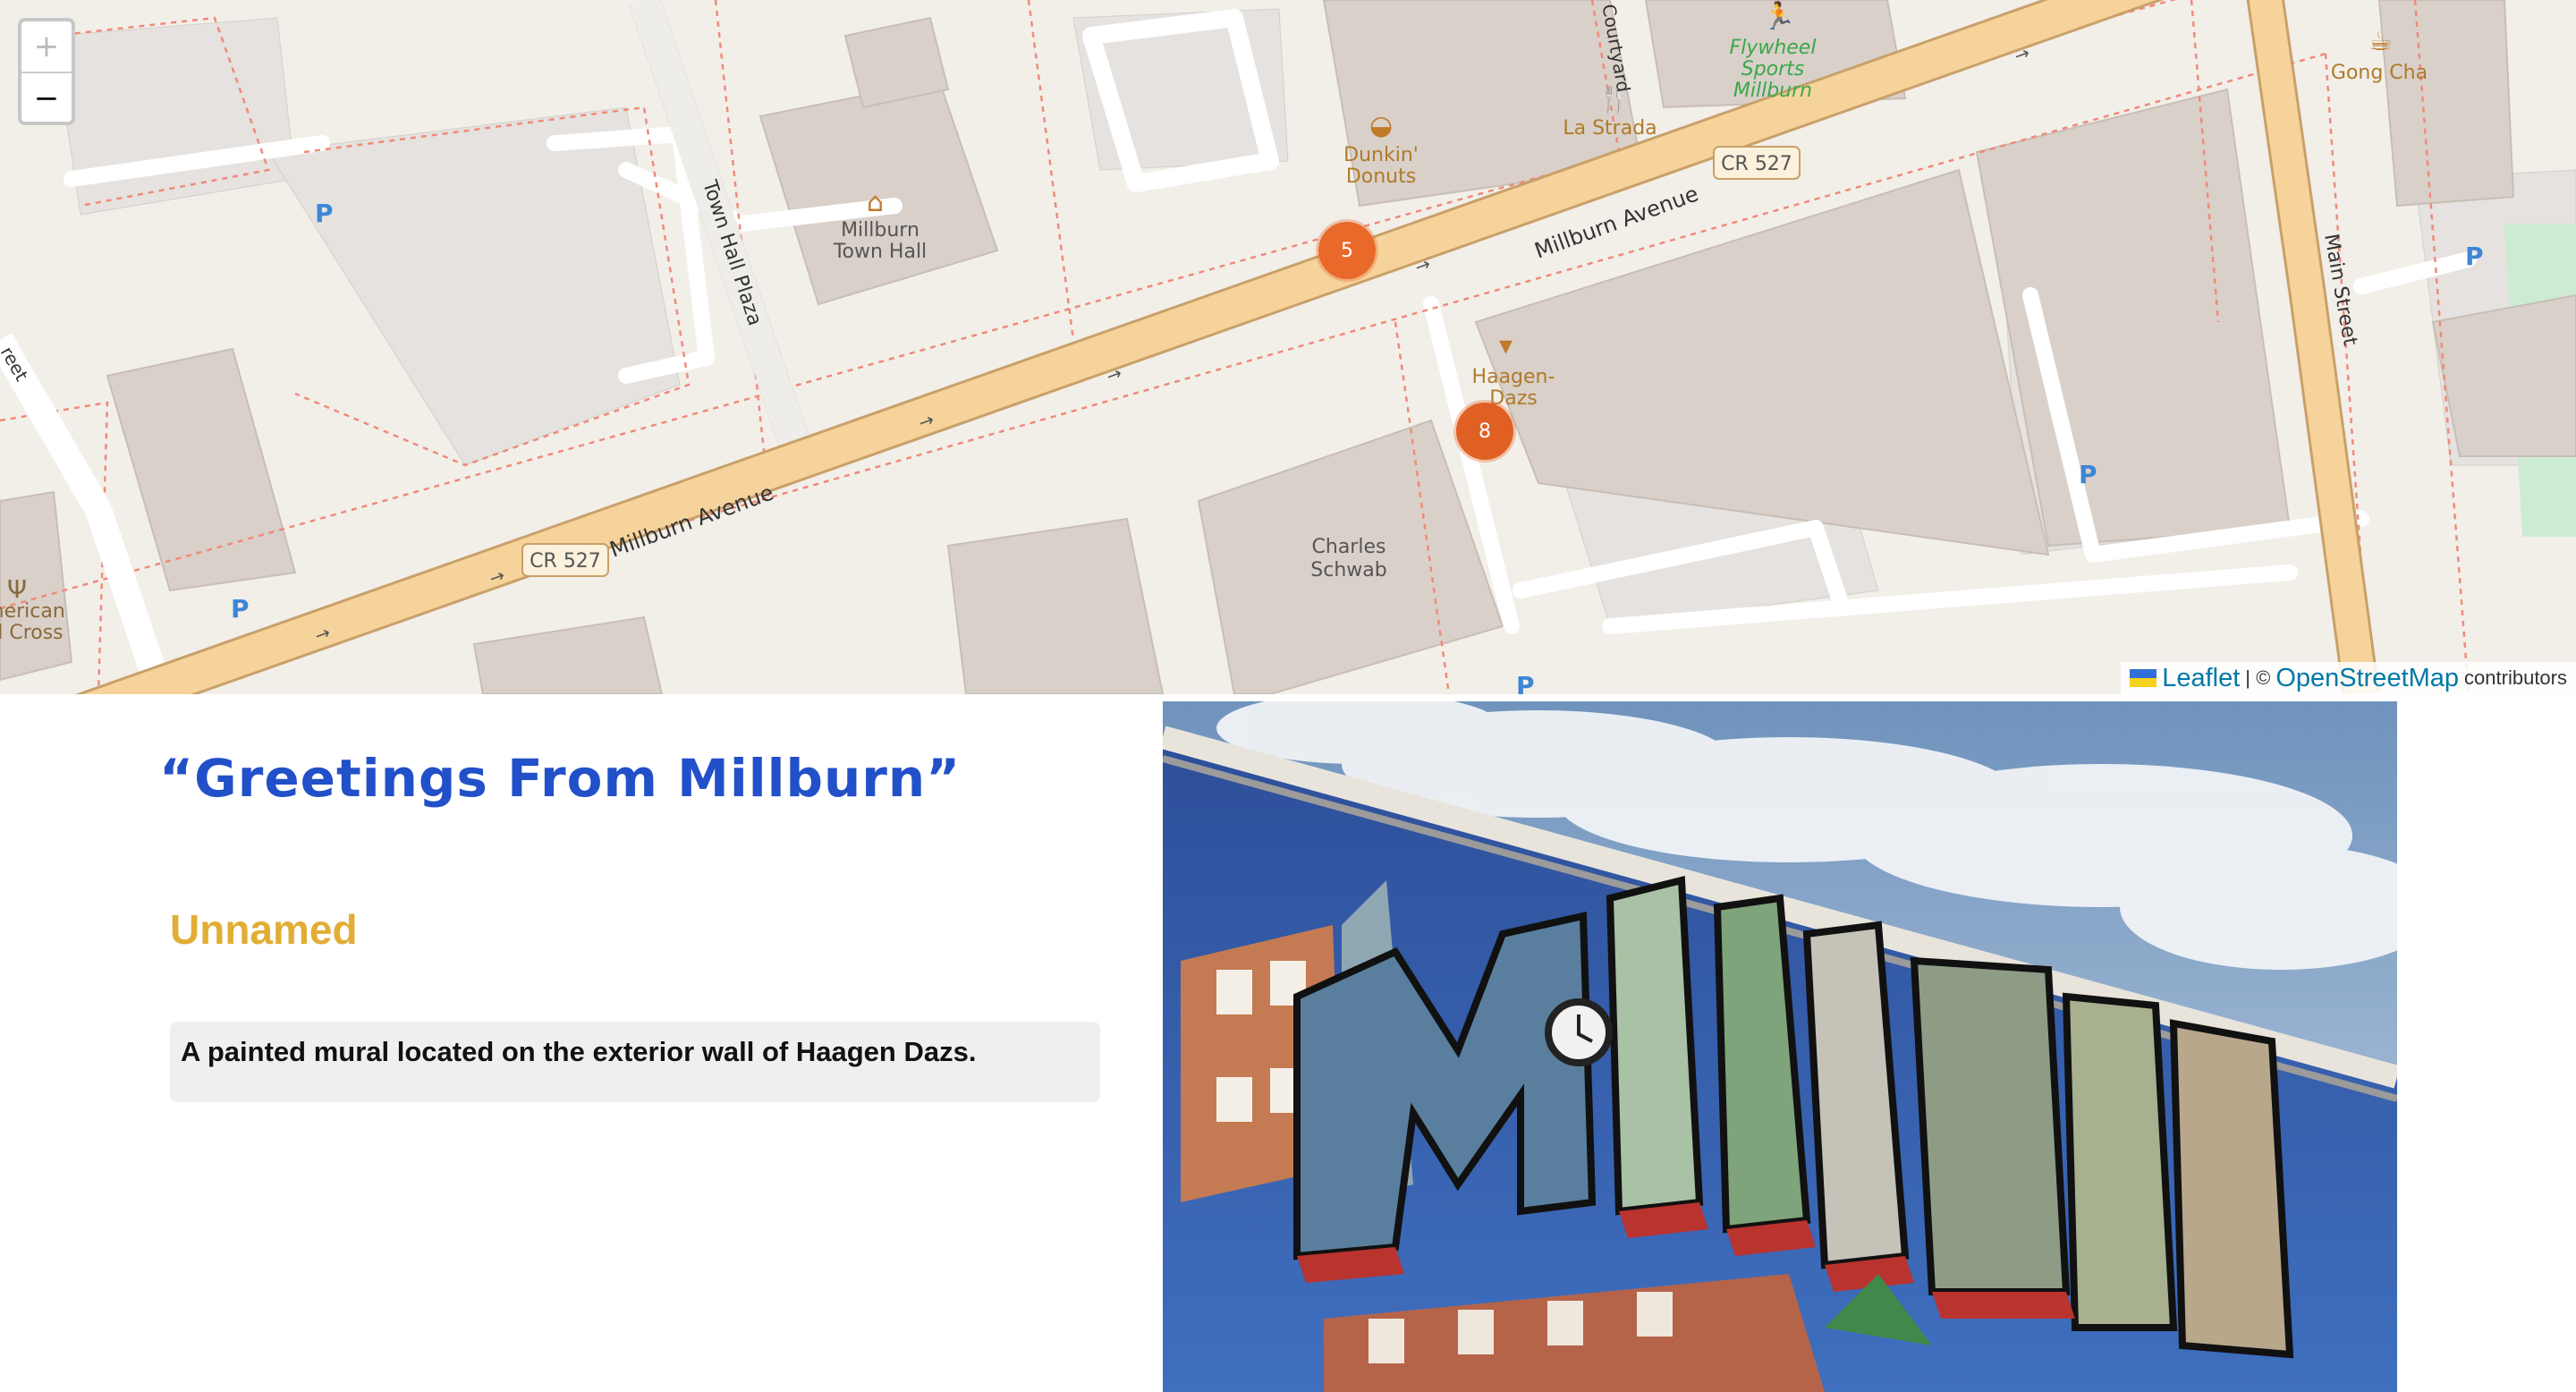  What do you see at coordinates (1349, 547) in the screenshot?
I see `poi-label-charles-schwab: Charles` at bounding box center [1349, 547].